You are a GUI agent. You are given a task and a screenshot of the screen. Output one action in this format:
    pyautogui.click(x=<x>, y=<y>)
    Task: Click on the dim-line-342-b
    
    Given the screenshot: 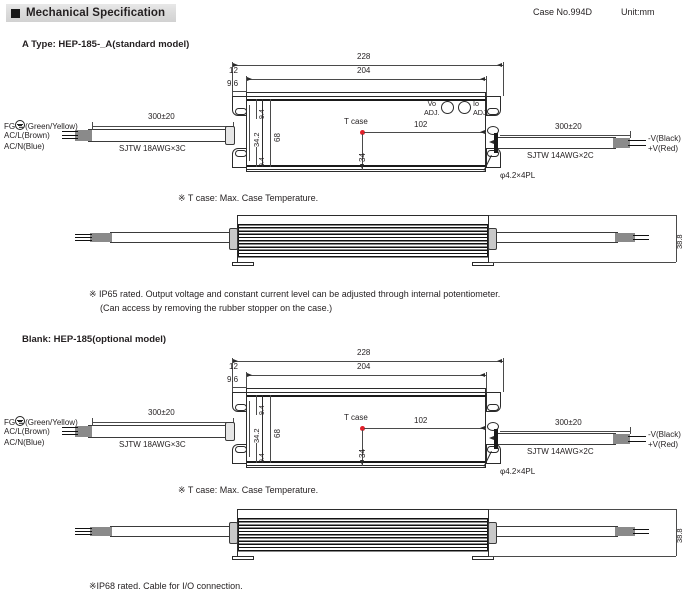 What is the action you would take?
    pyautogui.click(x=249, y=429)
    